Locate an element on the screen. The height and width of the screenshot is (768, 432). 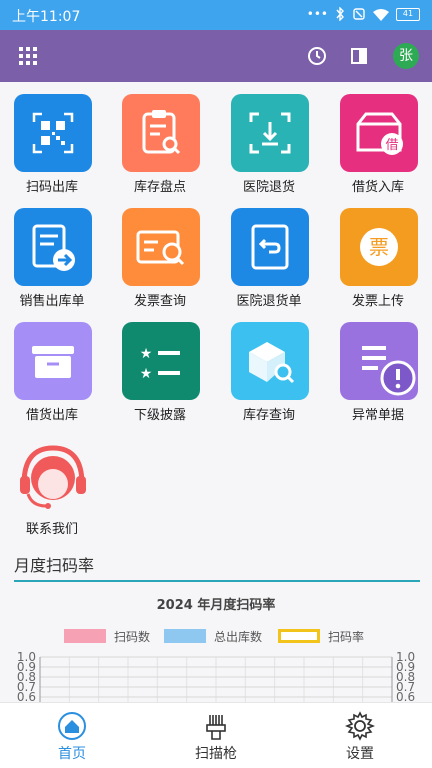
tile-invoice-upload: 票 发票上传 is located at coordinates (378, 252).